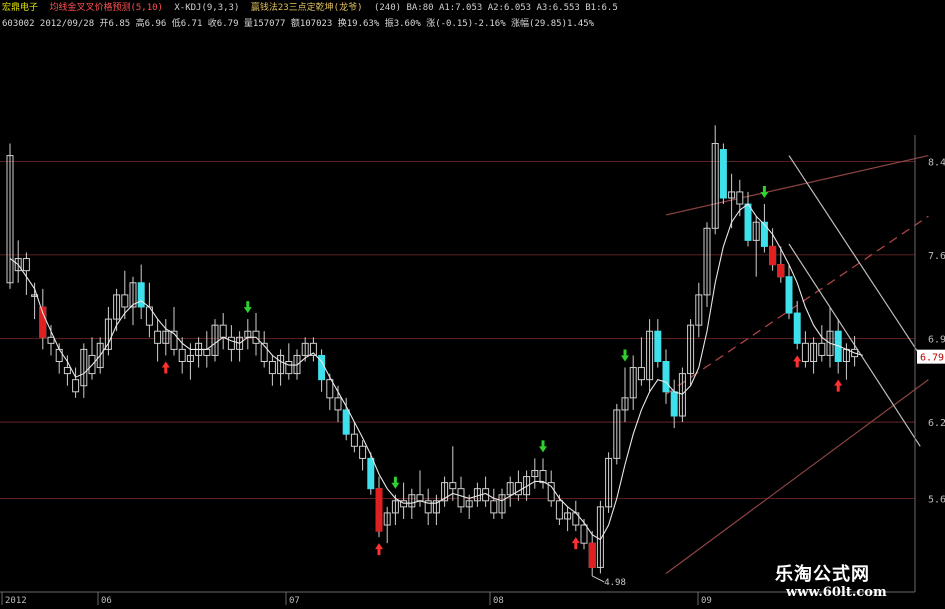 Image resolution: width=945 pixels, height=609 pixels. I want to click on date-tick-label: 09, so click(706, 601).